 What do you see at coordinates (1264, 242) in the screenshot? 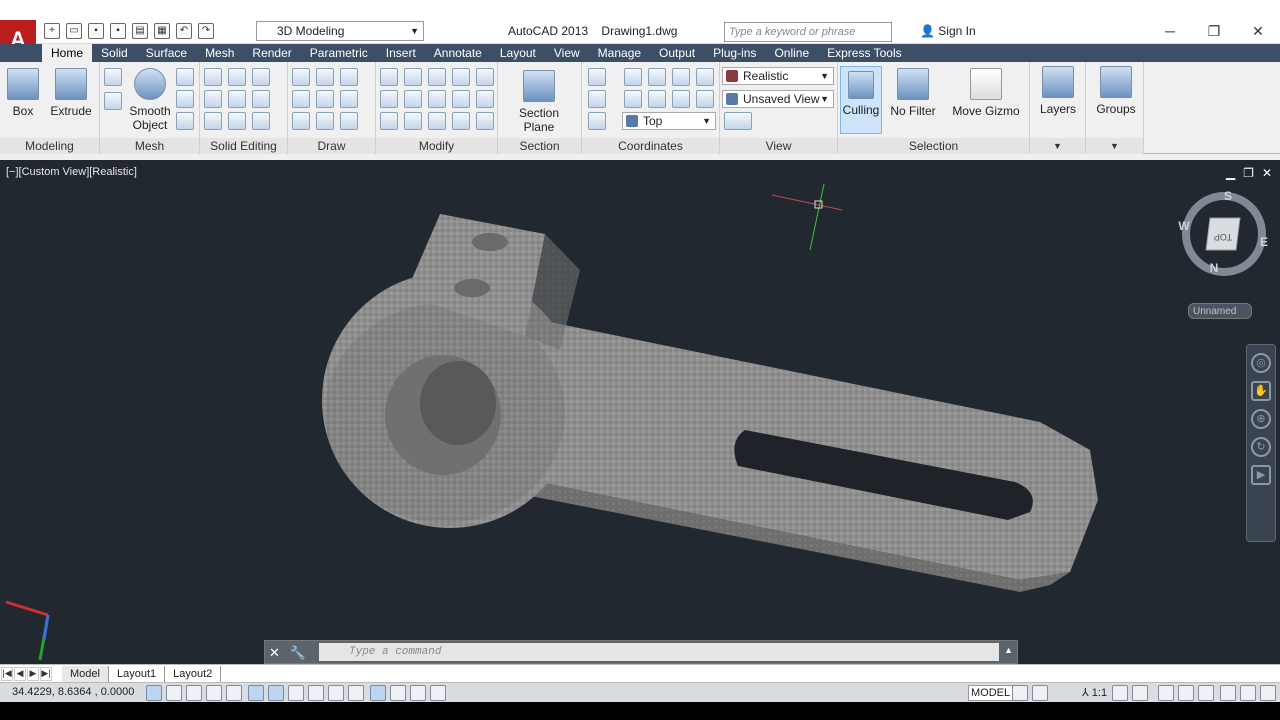
I see `compass-east: E` at bounding box center [1264, 242].